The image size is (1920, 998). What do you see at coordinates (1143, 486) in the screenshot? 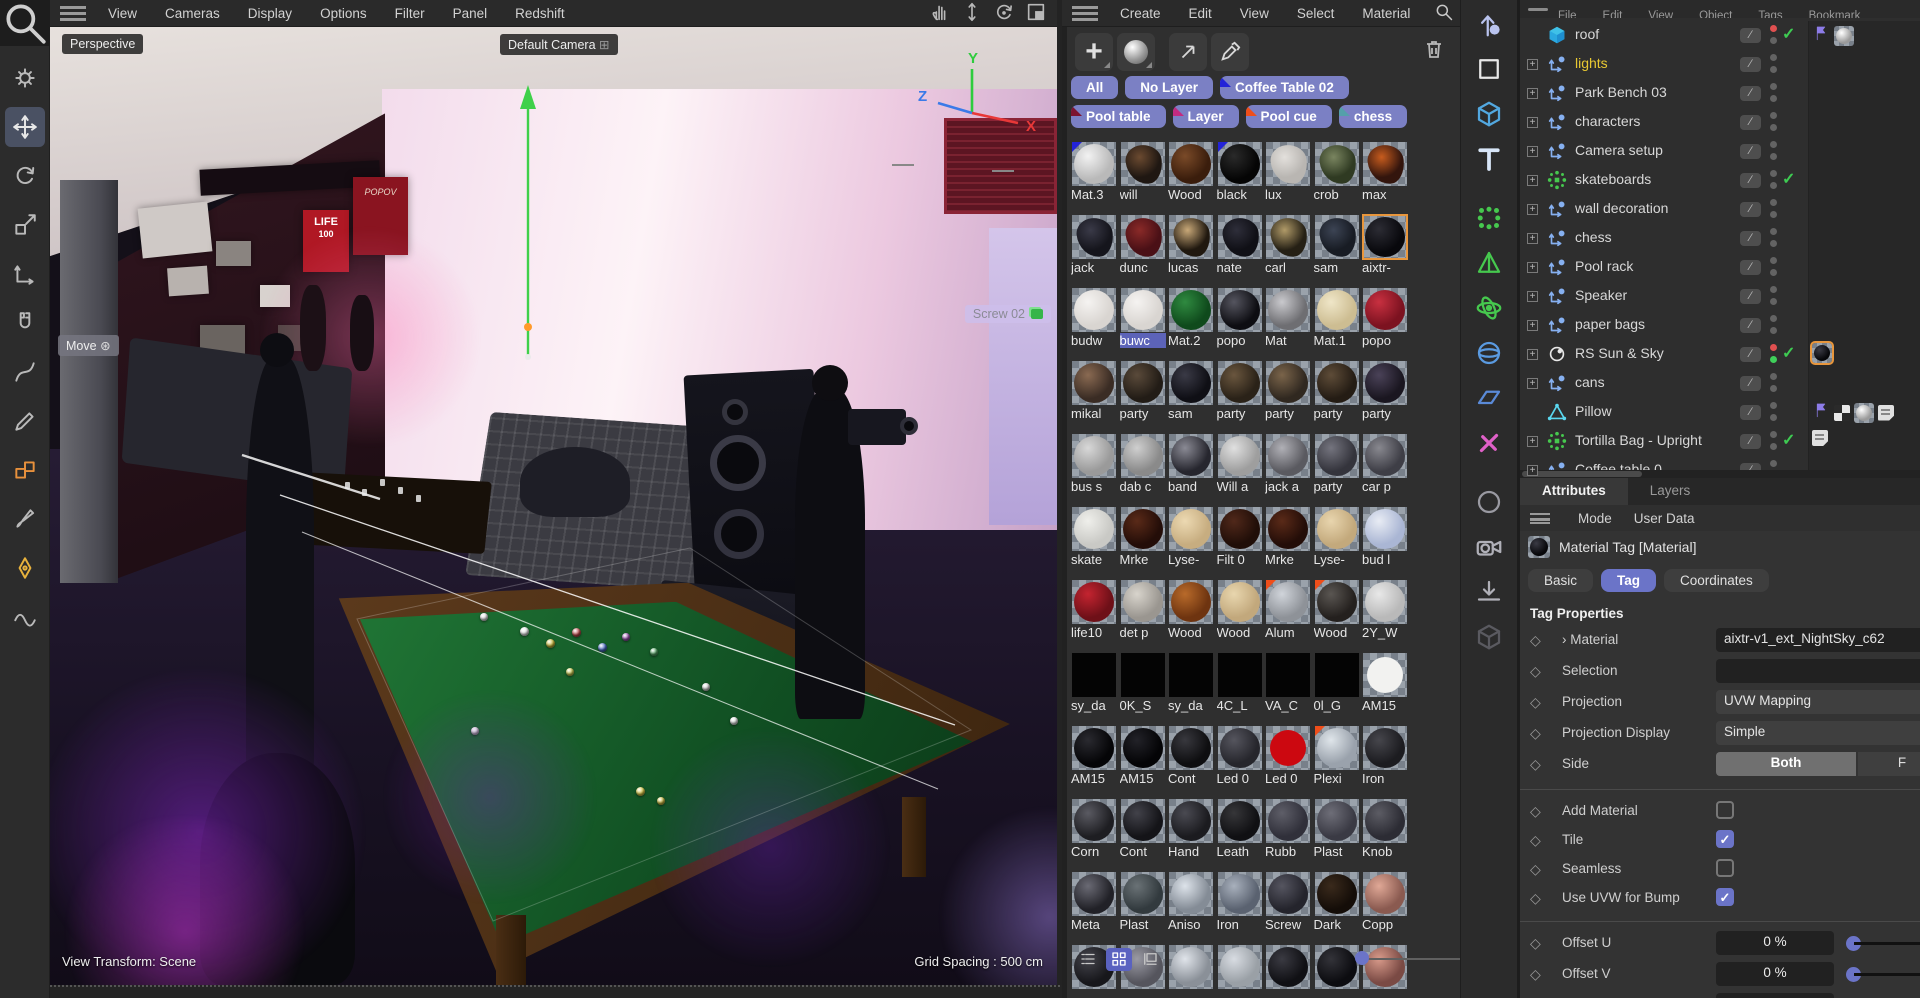
I see `material-name: dab c` at bounding box center [1143, 486].